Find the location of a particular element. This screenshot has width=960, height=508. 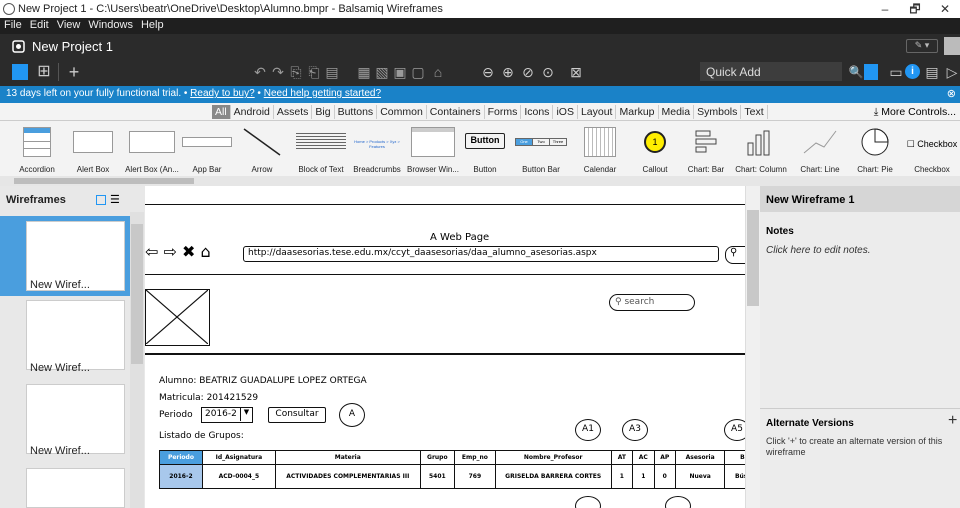

present-icon: ▷ is located at coordinates (952, 72).